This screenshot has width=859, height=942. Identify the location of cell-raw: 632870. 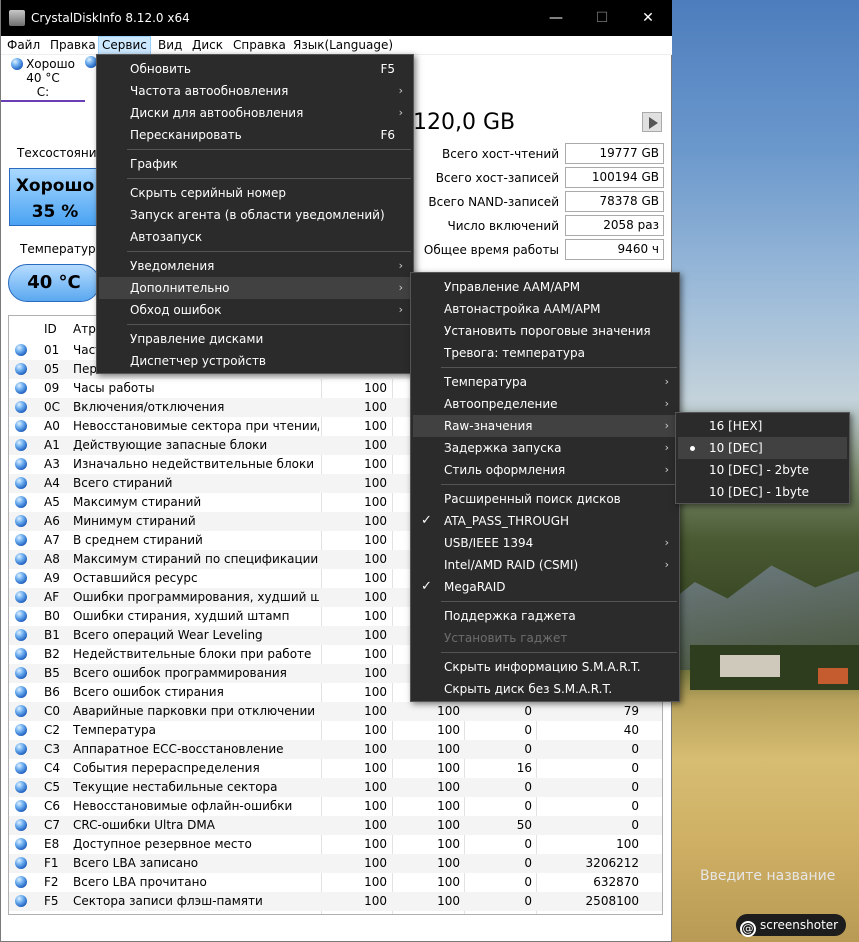
(616, 882).